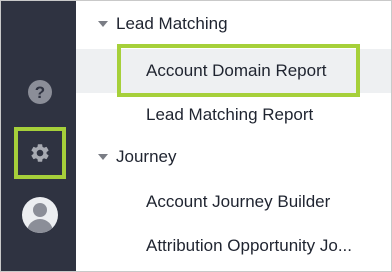 The width and height of the screenshot is (392, 272). I want to click on group-label: Lead Matching, so click(172, 23).